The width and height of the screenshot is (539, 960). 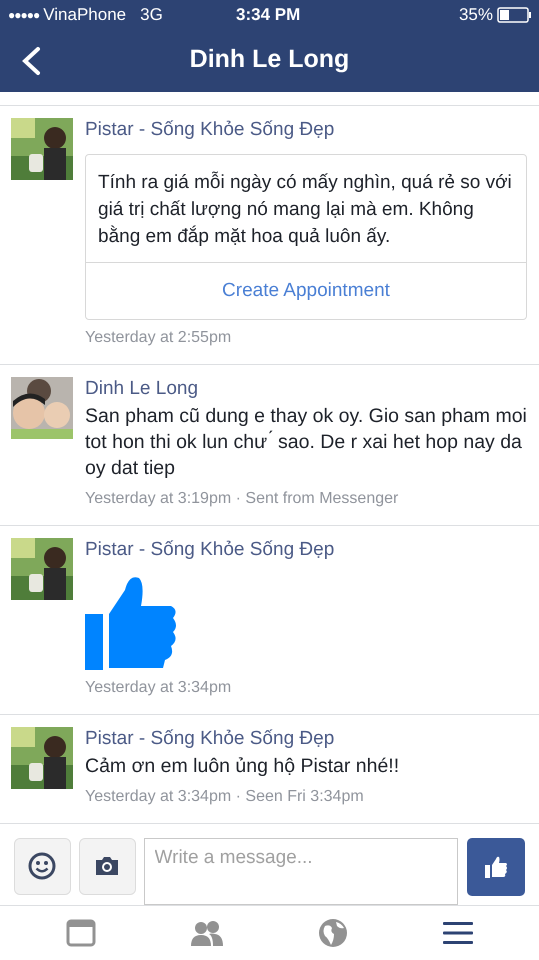 What do you see at coordinates (306, 208) in the screenshot?
I see `message-text: Tính ra giá mỗi ngày có mấy nghìn, quá rẻ so với giá trị chất lượng nó mang lại mà em. Không bằng em đắp mặt hoa quả luôn ấy.` at bounding box center [306, 208].